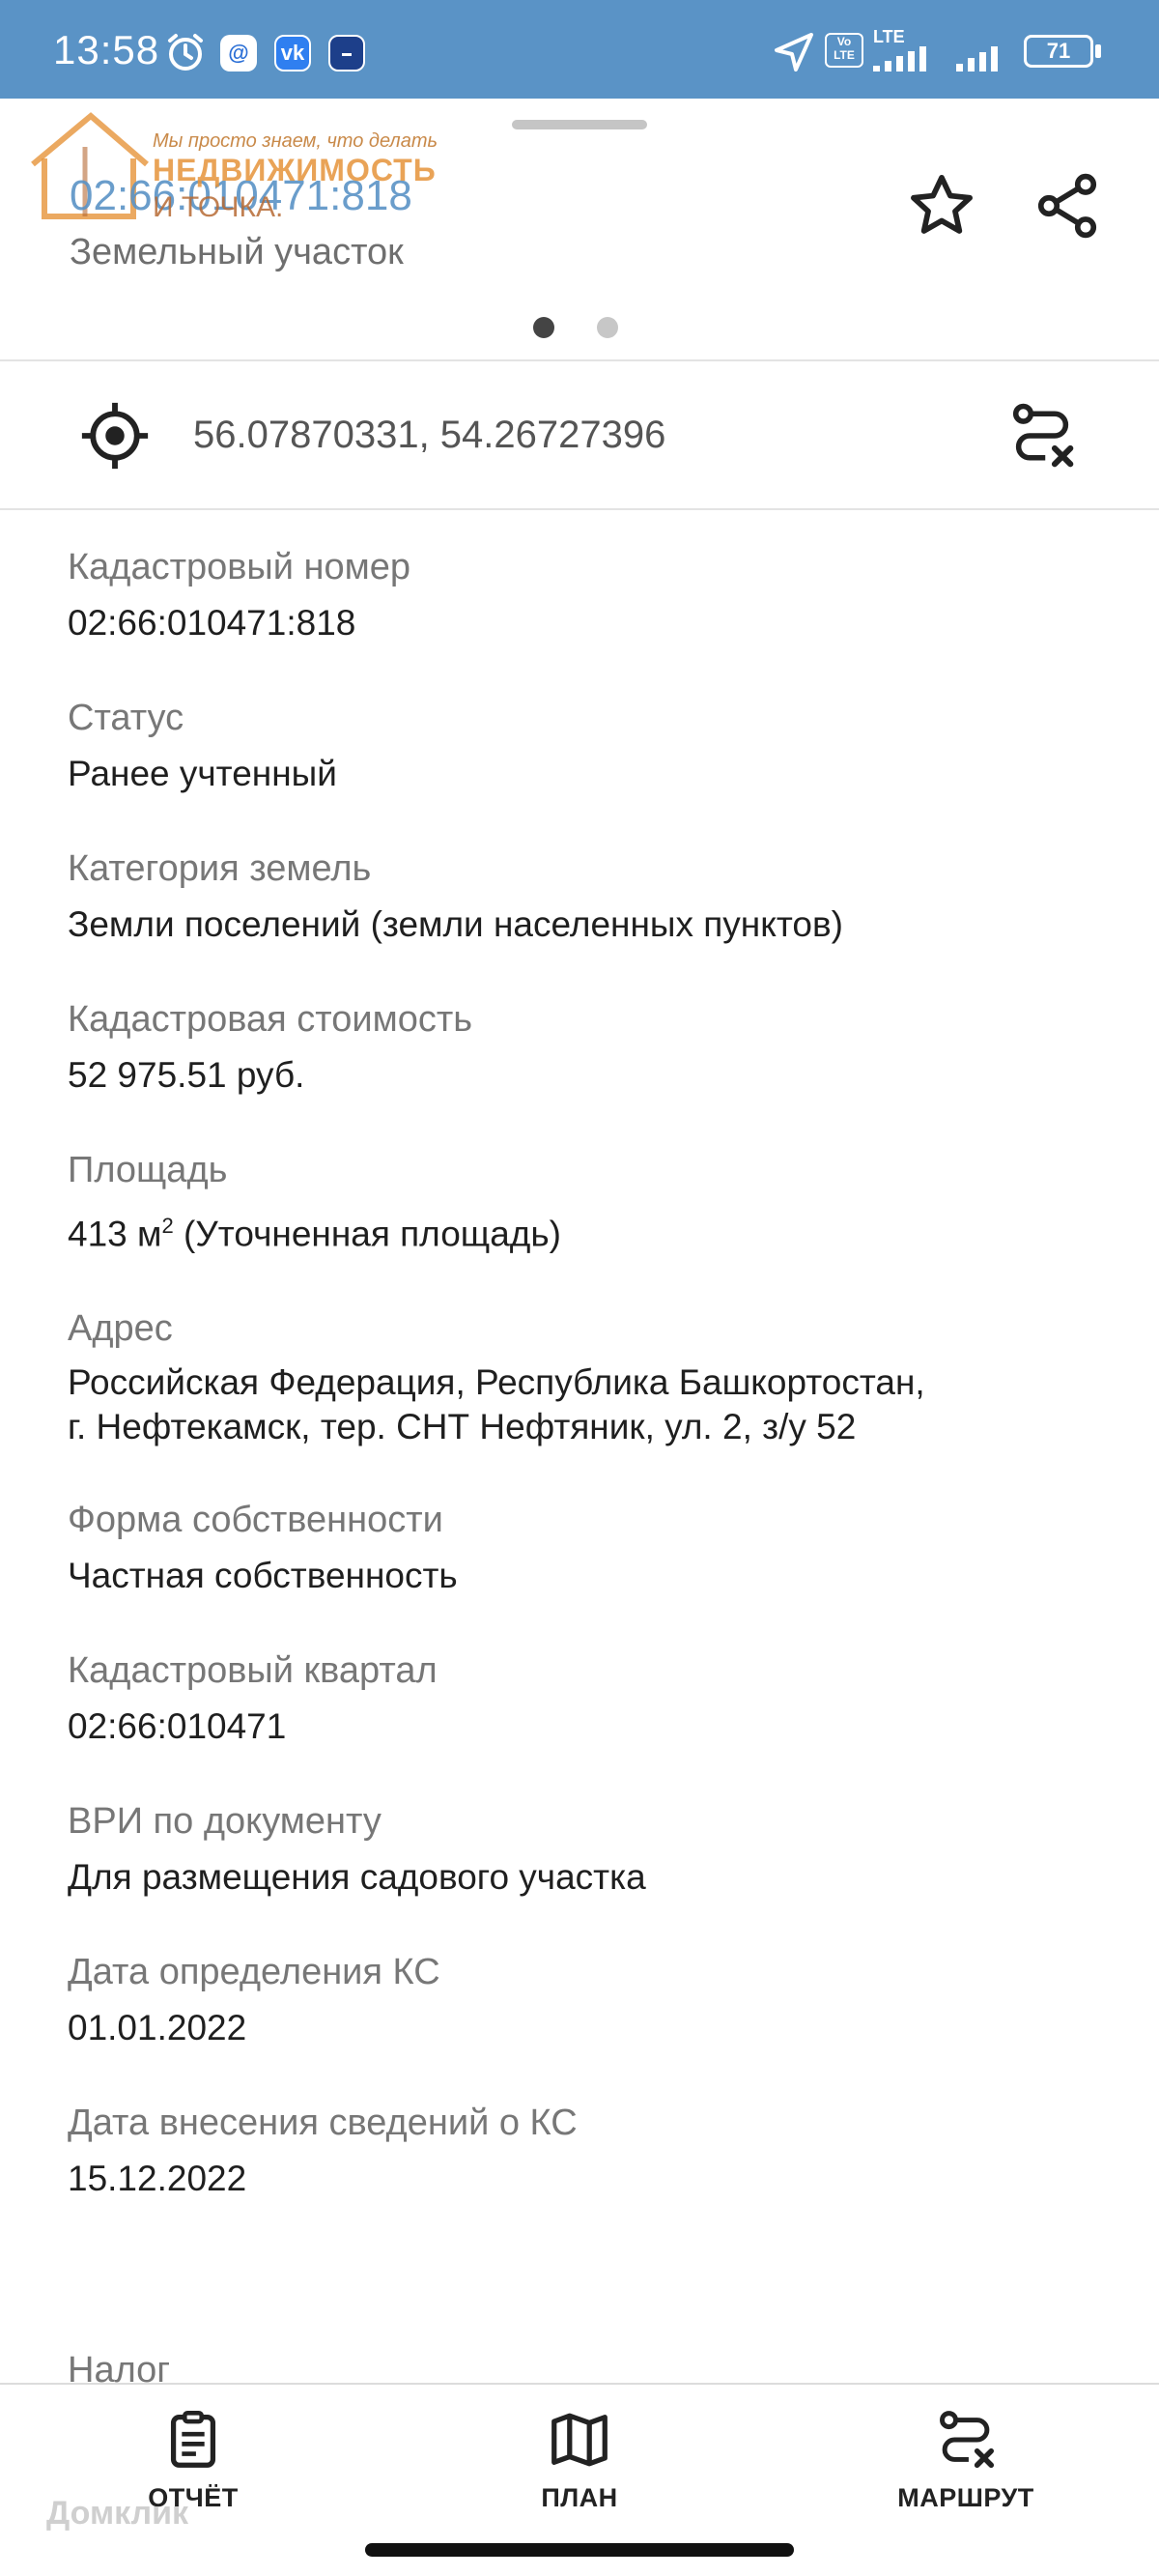  Describe the element at coordinates (270, 1020) in the screenshot. I see `field-label: Кадастровая стоимость` at that location.